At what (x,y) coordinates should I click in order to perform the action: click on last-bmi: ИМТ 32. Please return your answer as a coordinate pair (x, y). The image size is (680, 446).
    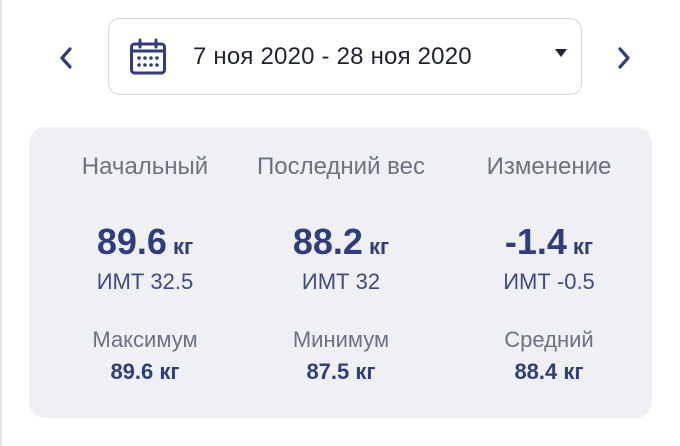
    Looking at the image, I should click on (341, 281).